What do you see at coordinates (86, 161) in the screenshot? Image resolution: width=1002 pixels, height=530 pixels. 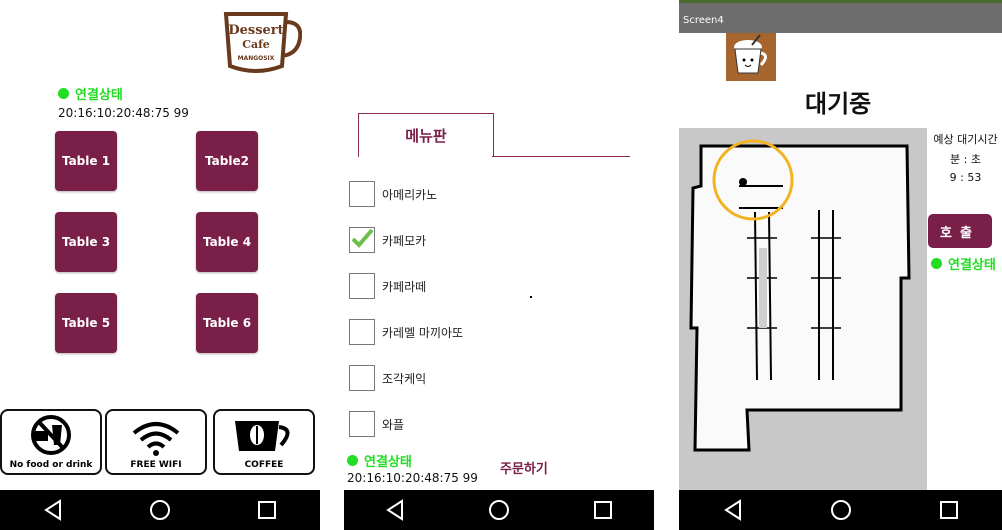 I see `table-1-button: Table 1` at bounding box center [86, 161].